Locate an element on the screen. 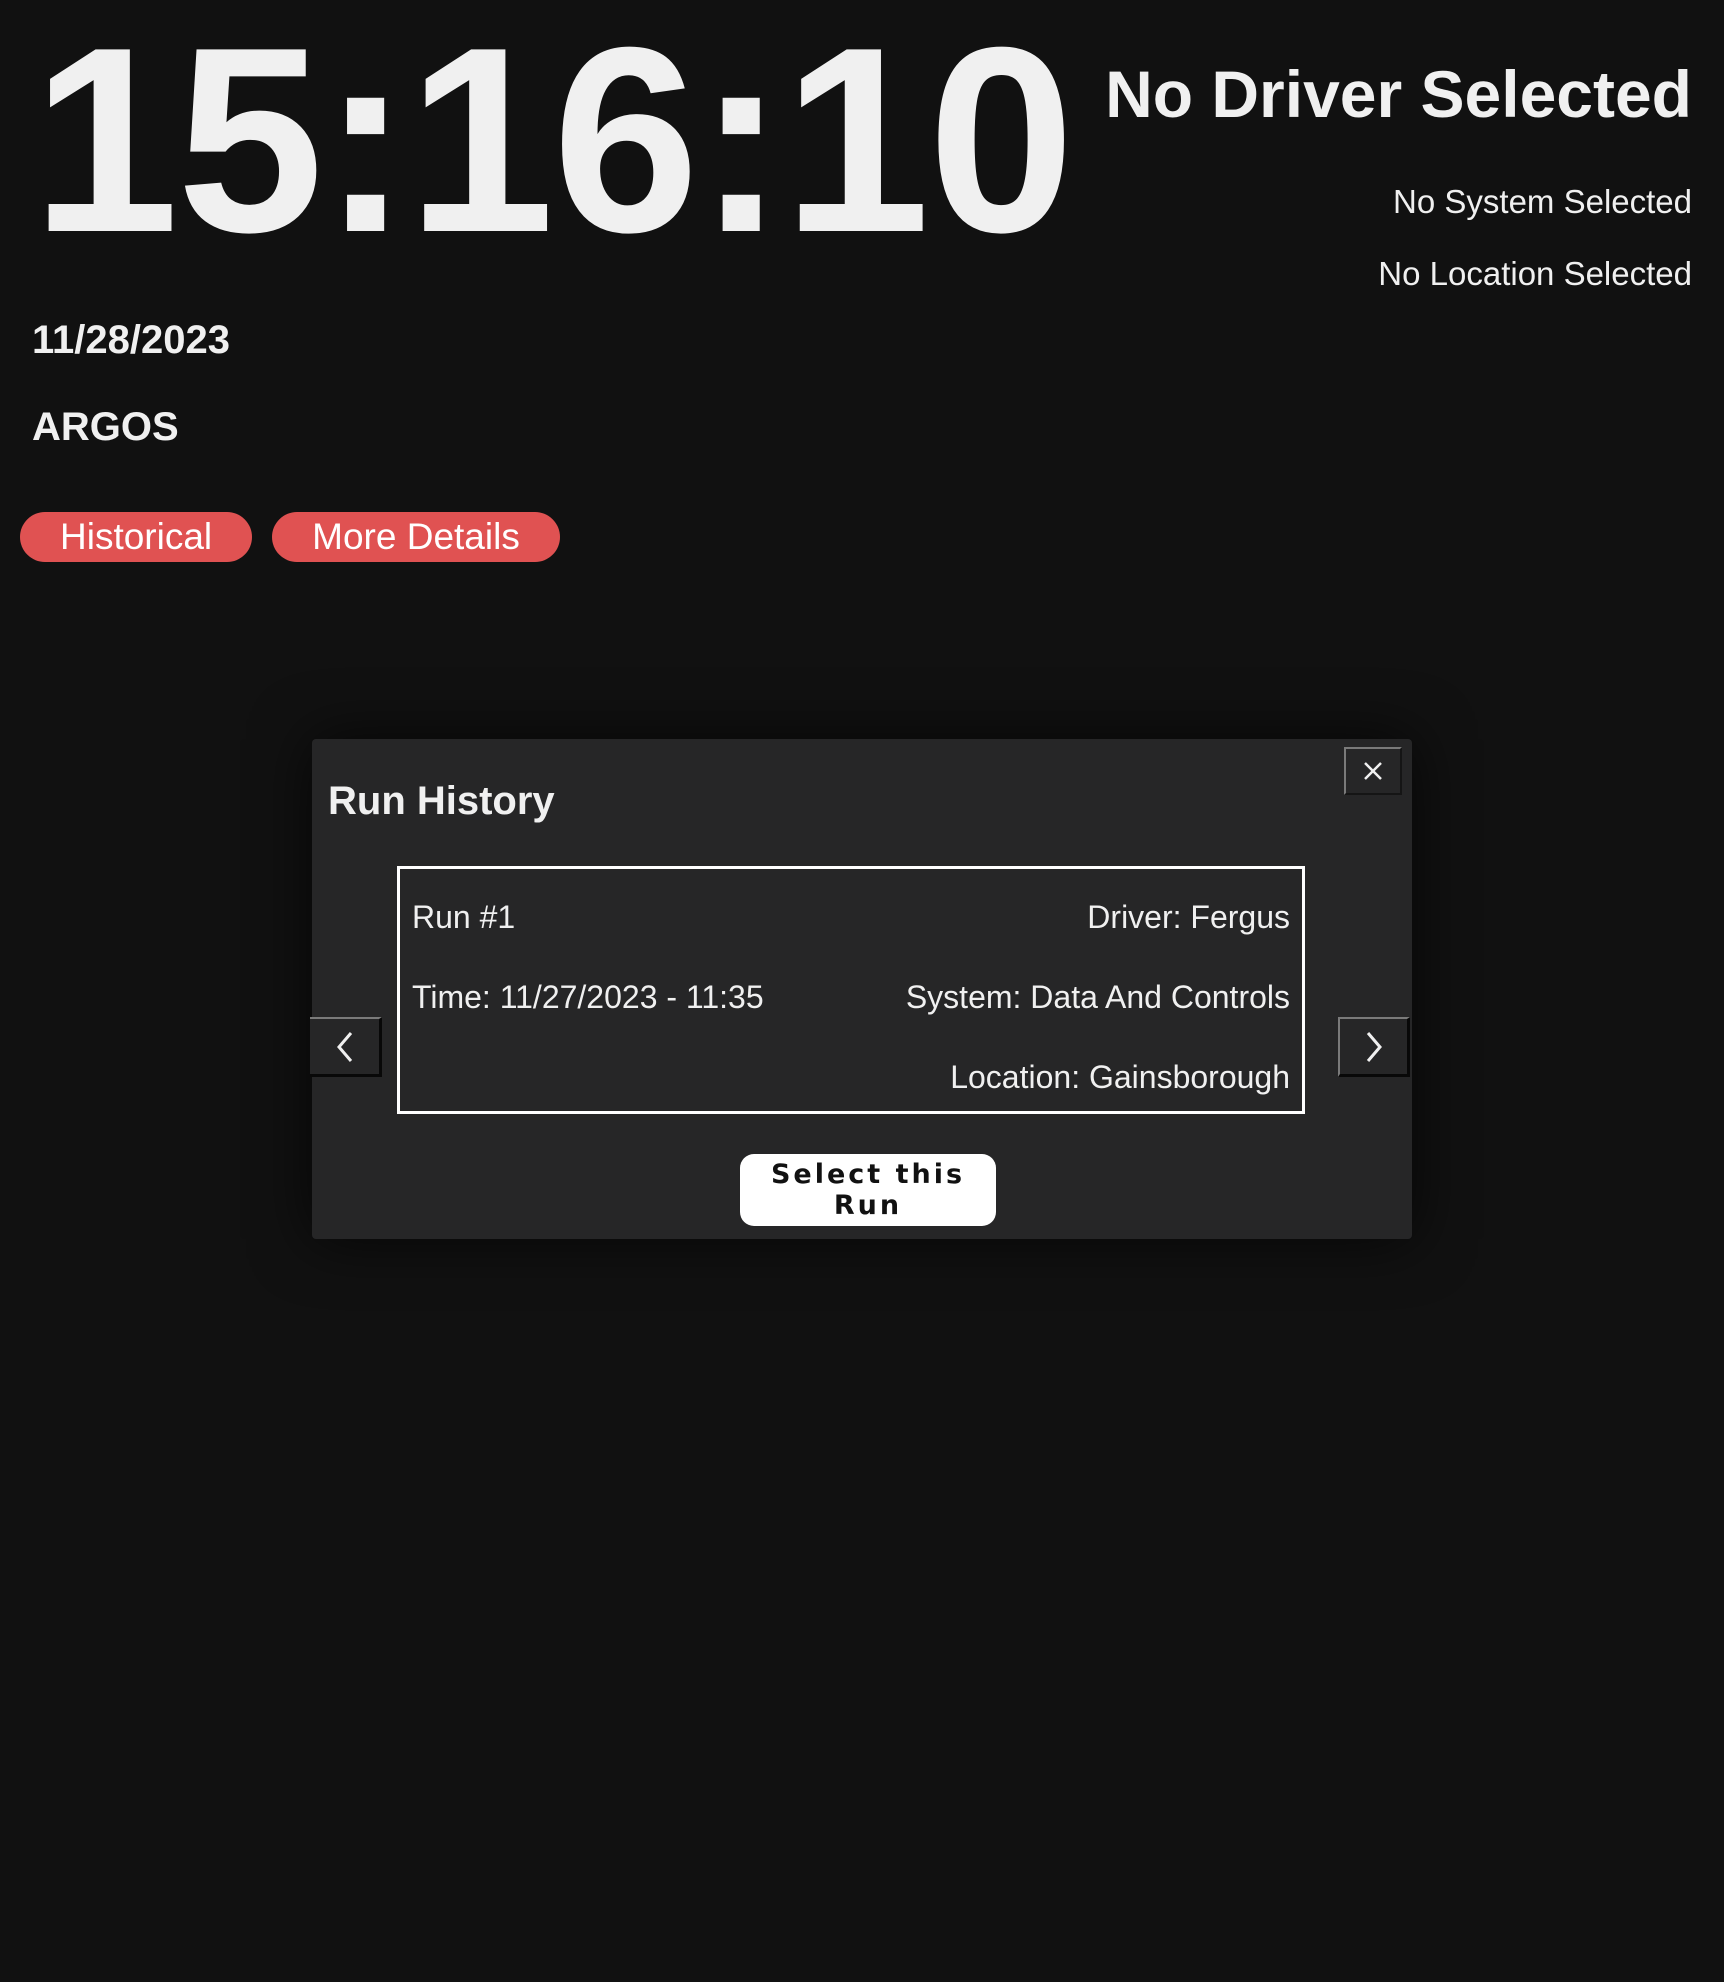 This screenshot has height=1982, width=1724. more-details-button: More Details is located at coordinates (416, 537).